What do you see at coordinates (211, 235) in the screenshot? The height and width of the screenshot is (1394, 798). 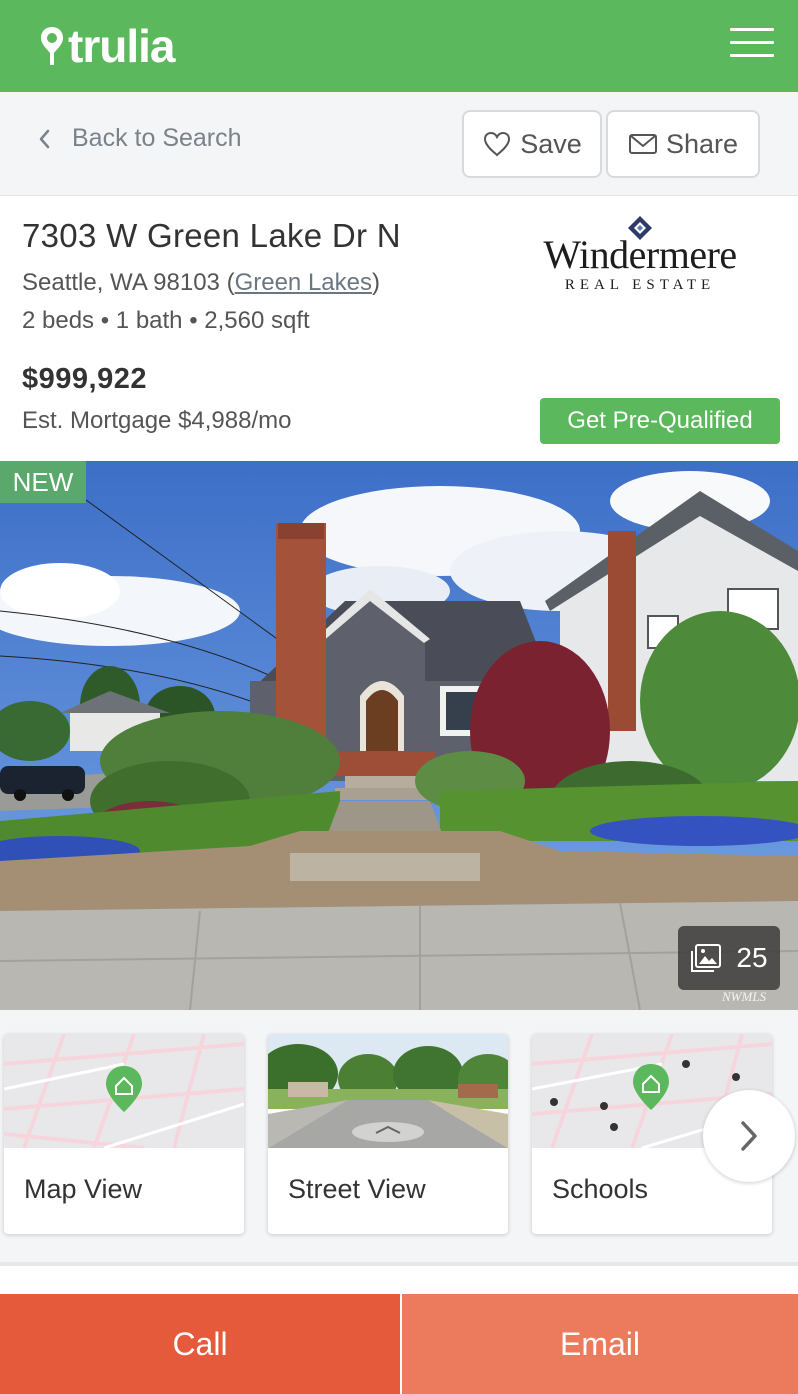 I see `listing-address: 7303 W Green Lake Dr N` at bounding box center [211, 235].